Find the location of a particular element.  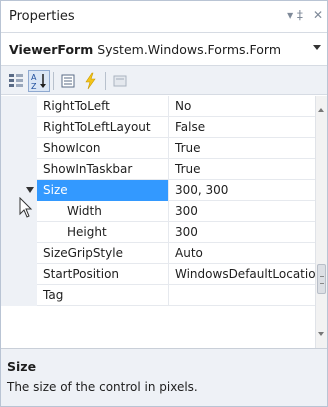

description-title: Size is located at coordinates (22, 366).